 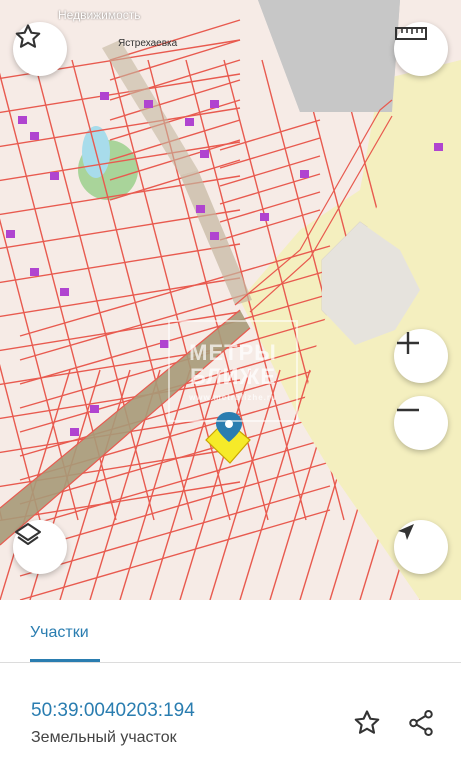 What do you see at coordinates (233, 376) in the screenshot?
I see `watermark-line-2: БЛИЖЕ` at bounding box center [233, 376].